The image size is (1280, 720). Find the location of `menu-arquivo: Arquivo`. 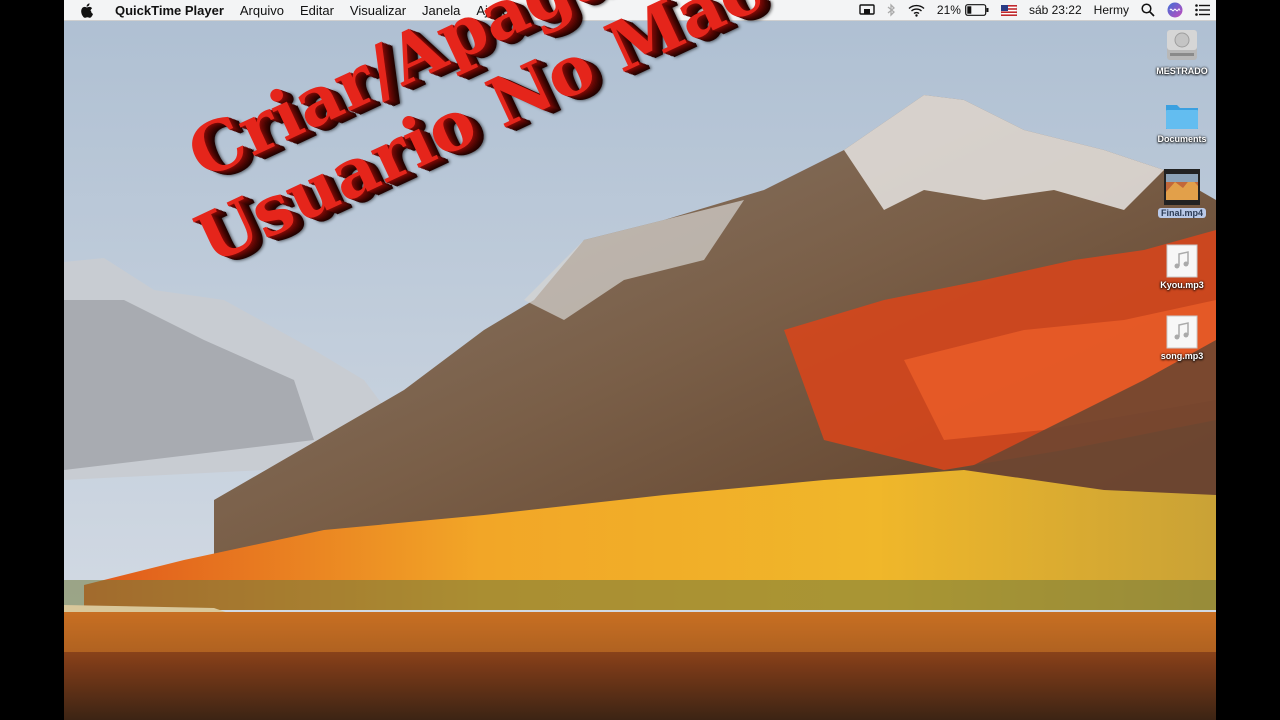

menu-arquivo: Arquivo is located at coordinates (262, 10).